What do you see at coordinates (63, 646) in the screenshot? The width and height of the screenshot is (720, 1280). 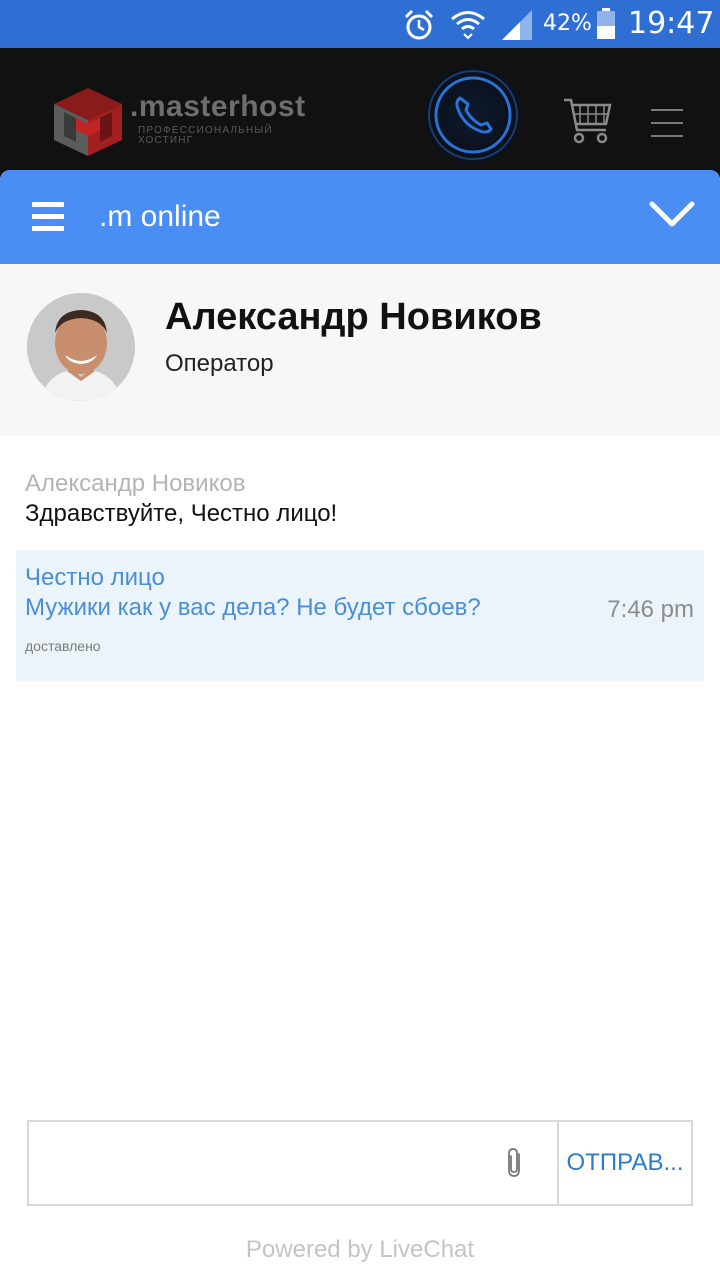 I see `message-status: доставлено` at bounding box center [63, 646].